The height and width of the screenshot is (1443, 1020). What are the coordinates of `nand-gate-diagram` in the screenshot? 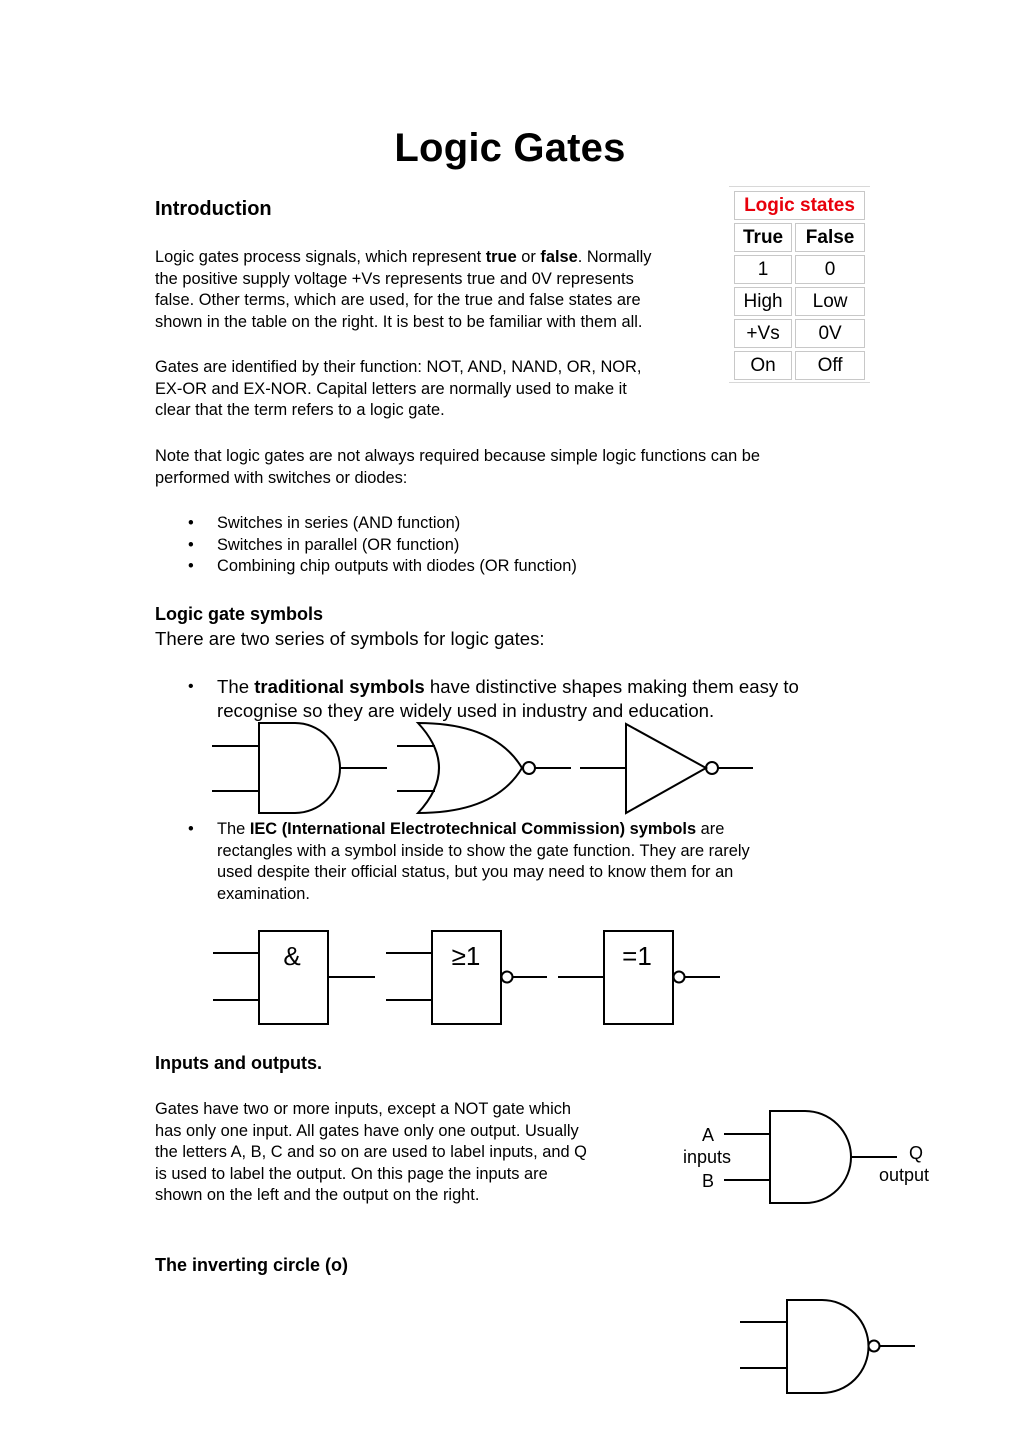 It's located at (827, 1346).